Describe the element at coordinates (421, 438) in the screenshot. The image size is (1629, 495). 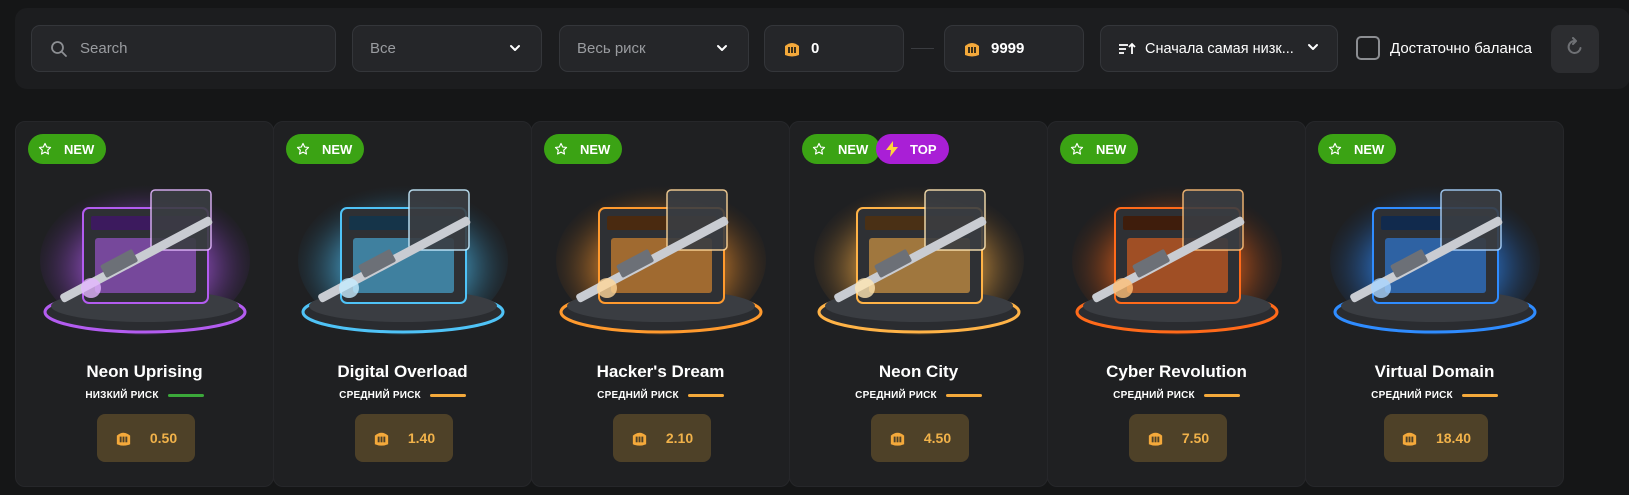
I see `case-price: 1.40` at that location.